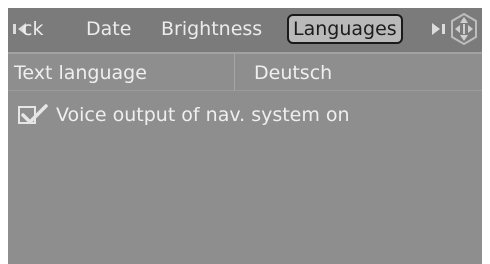 This screenshot has width=490, height=264. What do you see at coordinates (245, 90) in the screenshot?
I see `row-divider` at bounding box center [245, 90].